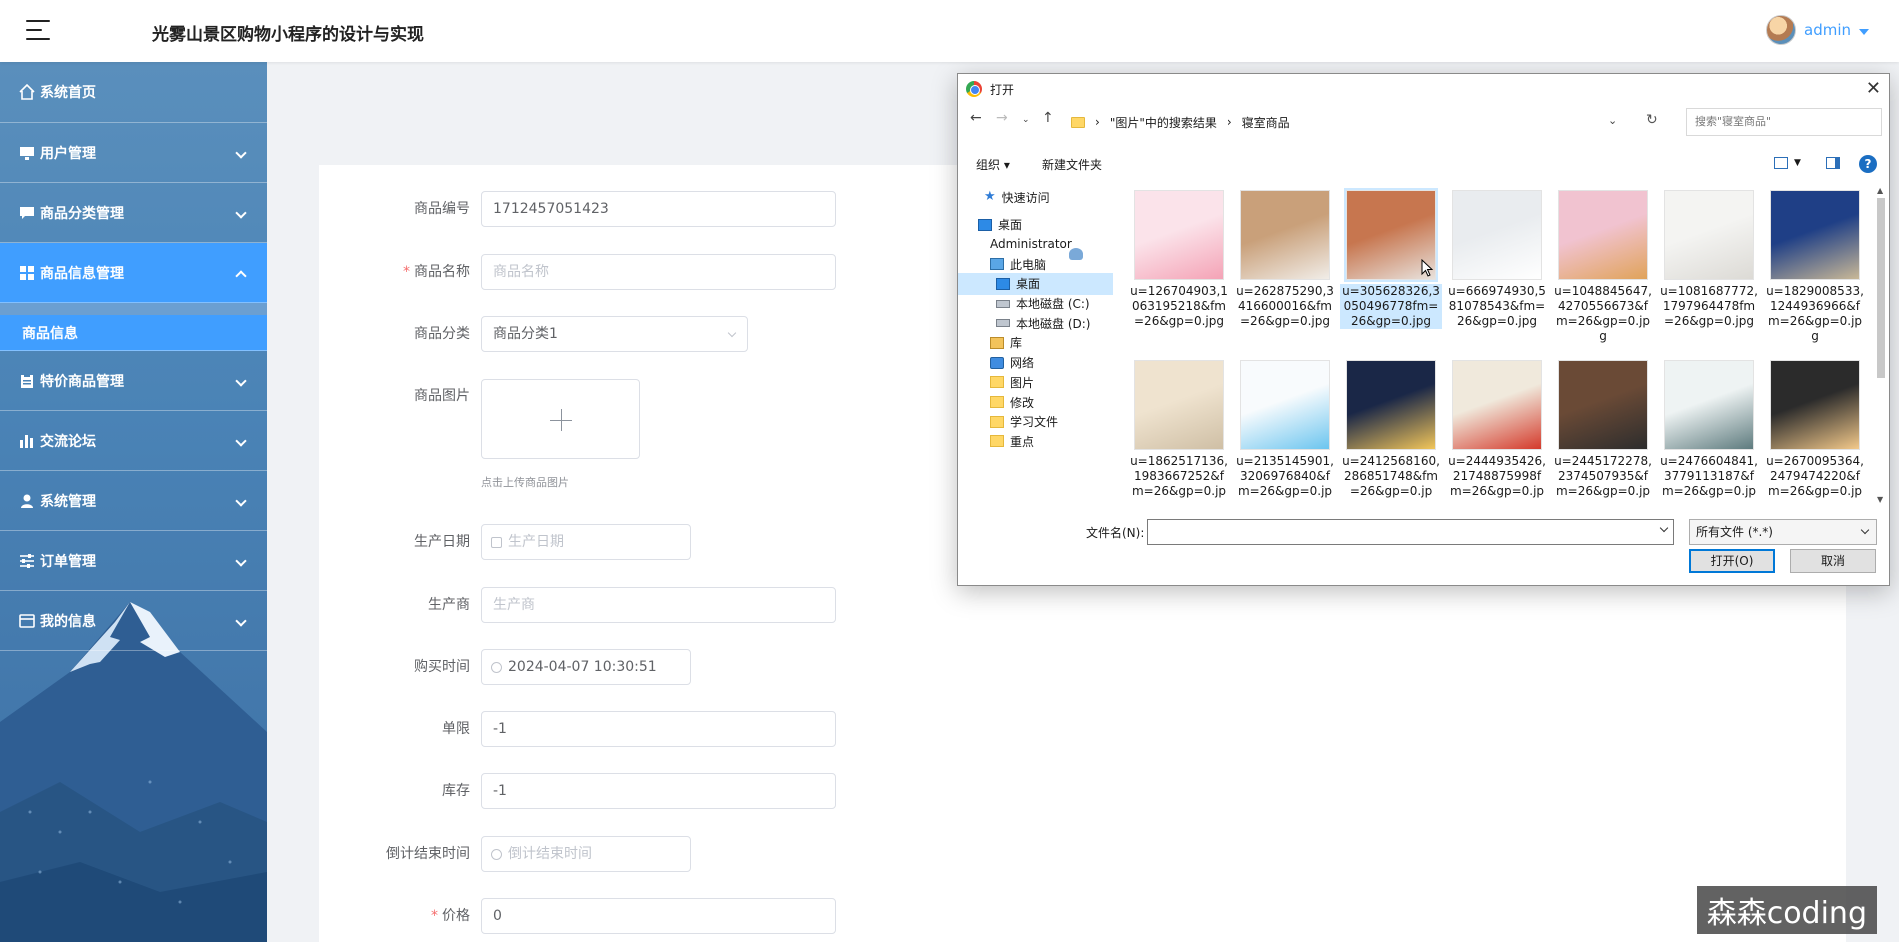 This screenshot has height=942, width=1899. I want to click on desk-icon, so click(1003, 283).